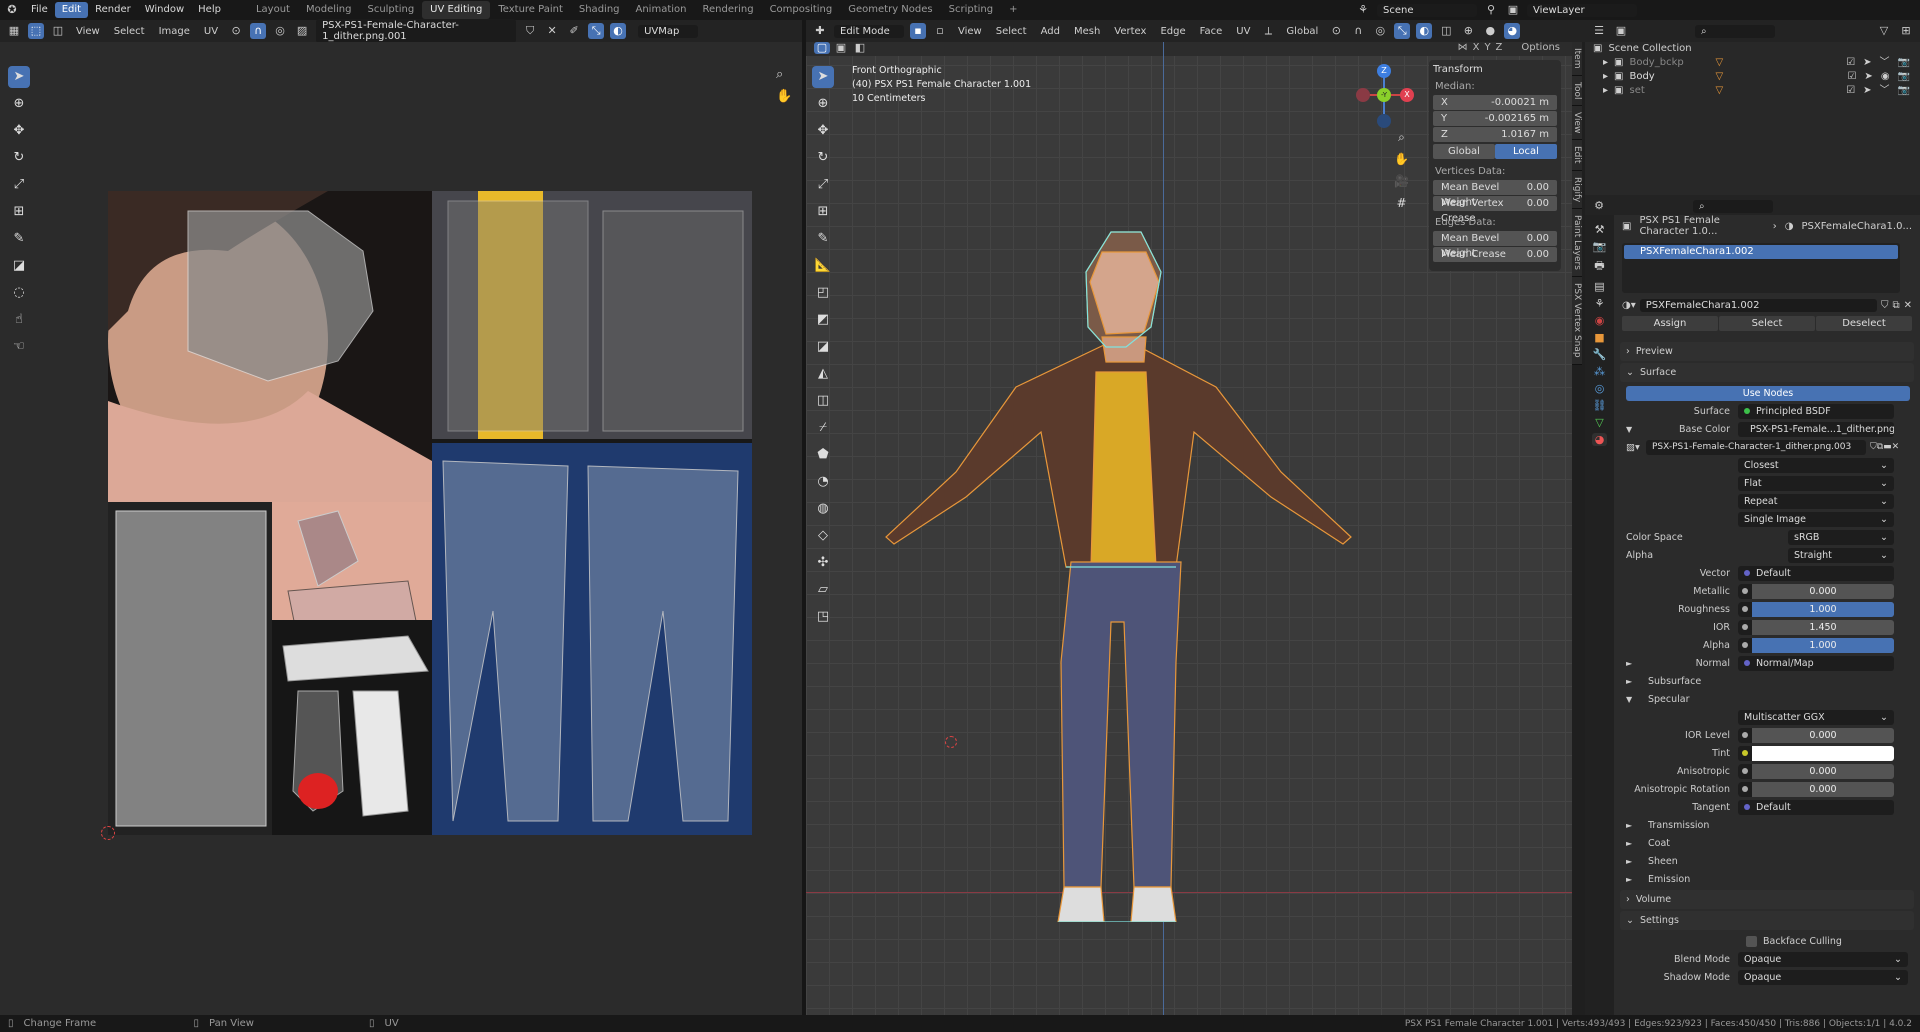 The width and height of the screenshot is (1920, 1032). What do you see at coordinates (820, 31) in the screenshot?
I see `editor-type-icon: ✚` at bounding box center [820, 31].